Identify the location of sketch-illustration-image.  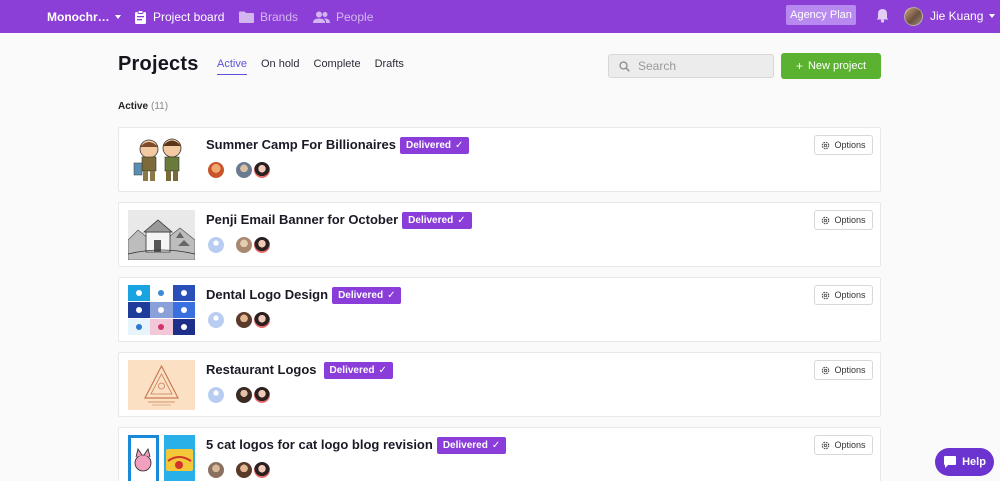
(161, 235).